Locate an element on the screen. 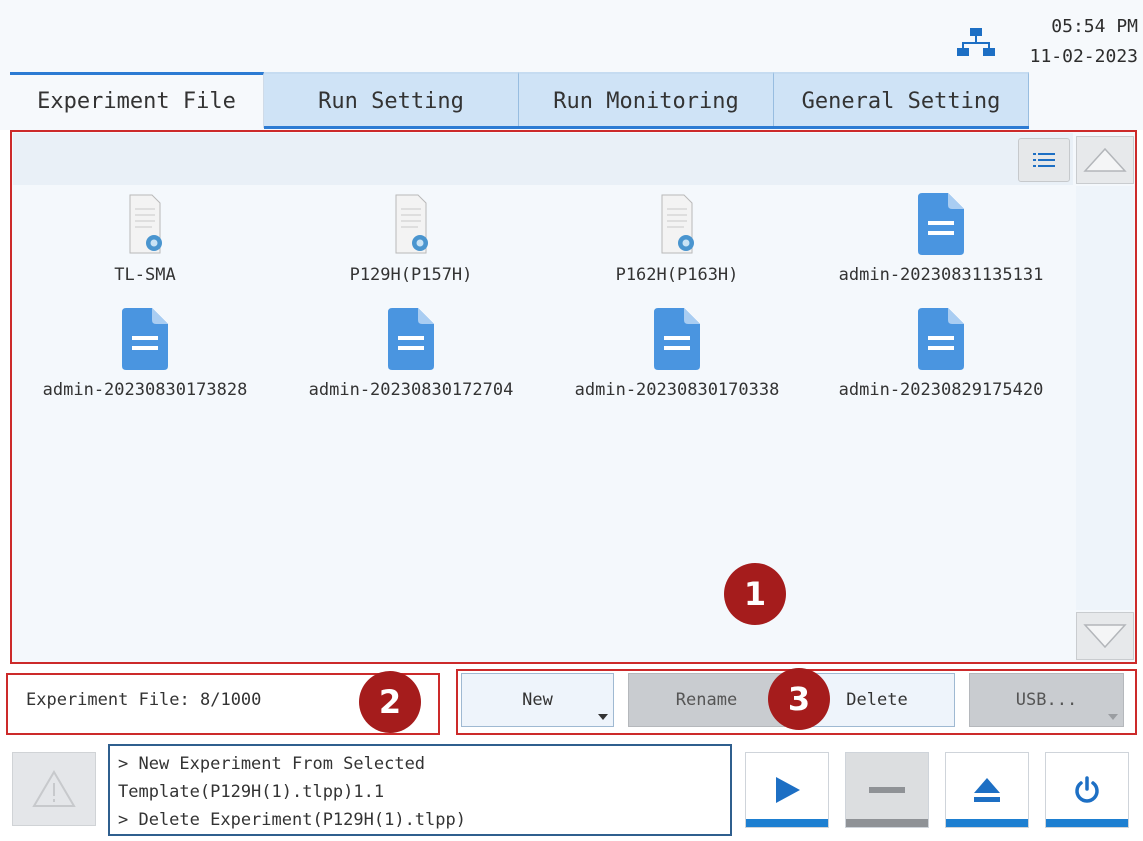 Image resolution: width=1143 pixels, height=841 pixels. tab-general-setting: General Setting is located at coordinates (901, 100).